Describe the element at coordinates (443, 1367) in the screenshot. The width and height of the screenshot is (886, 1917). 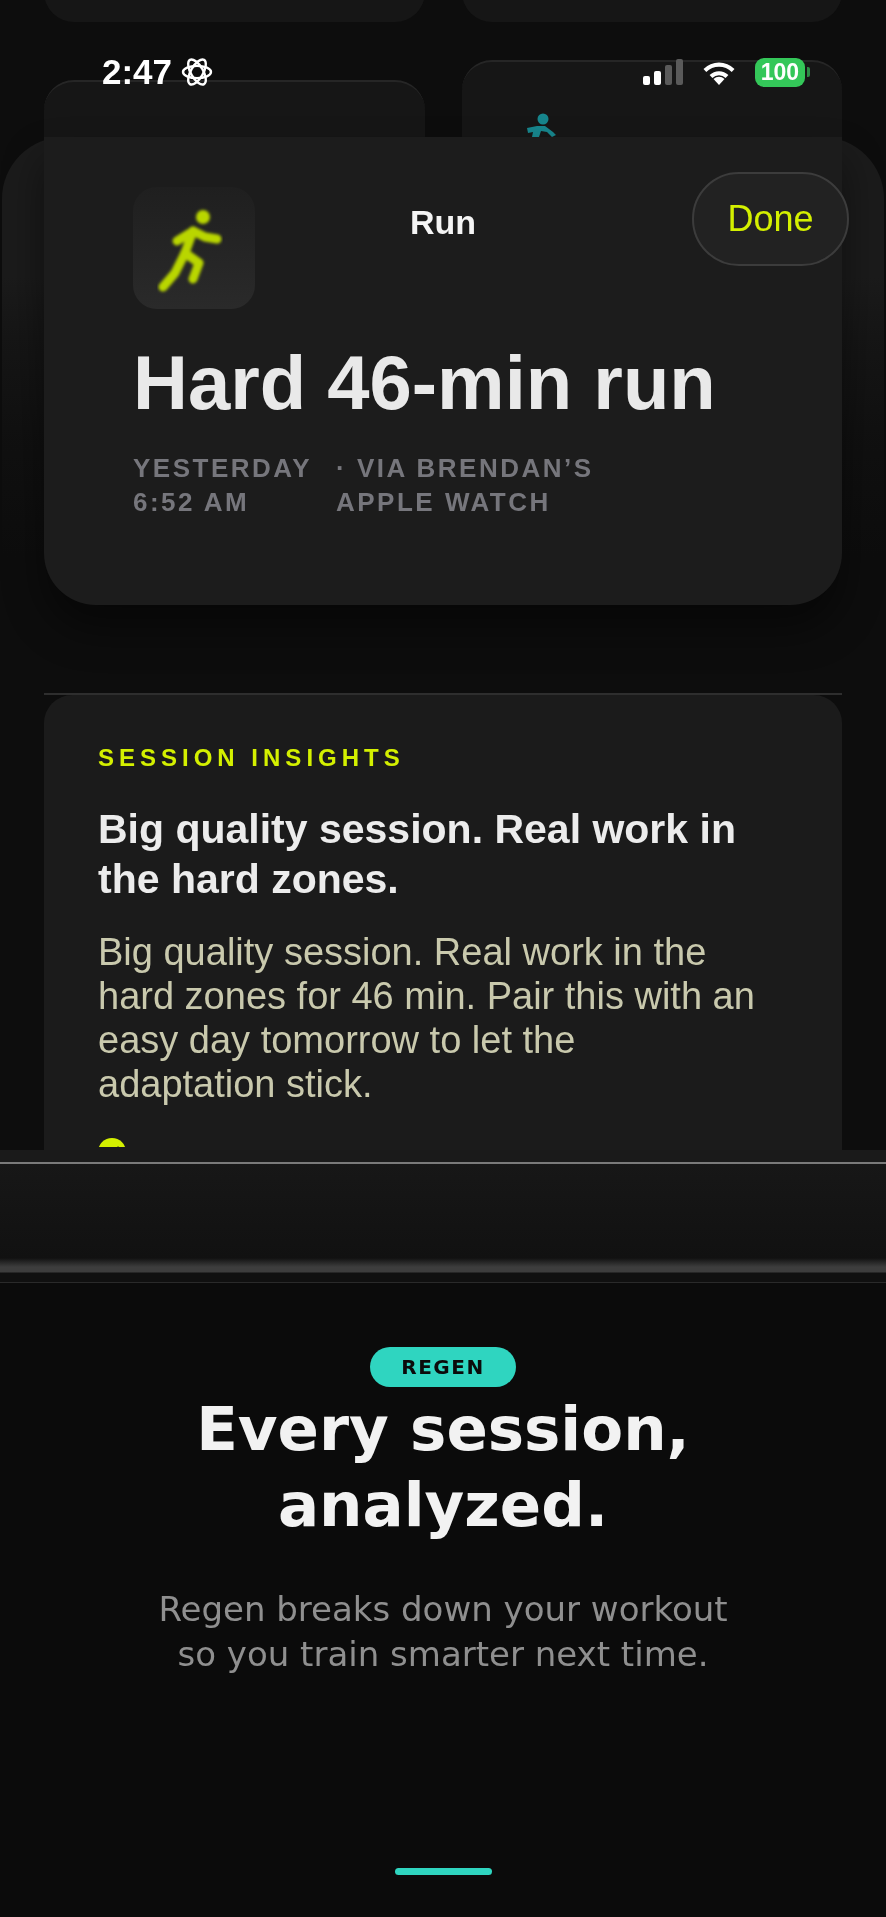
I see `app-badge: REGEN` at that location.